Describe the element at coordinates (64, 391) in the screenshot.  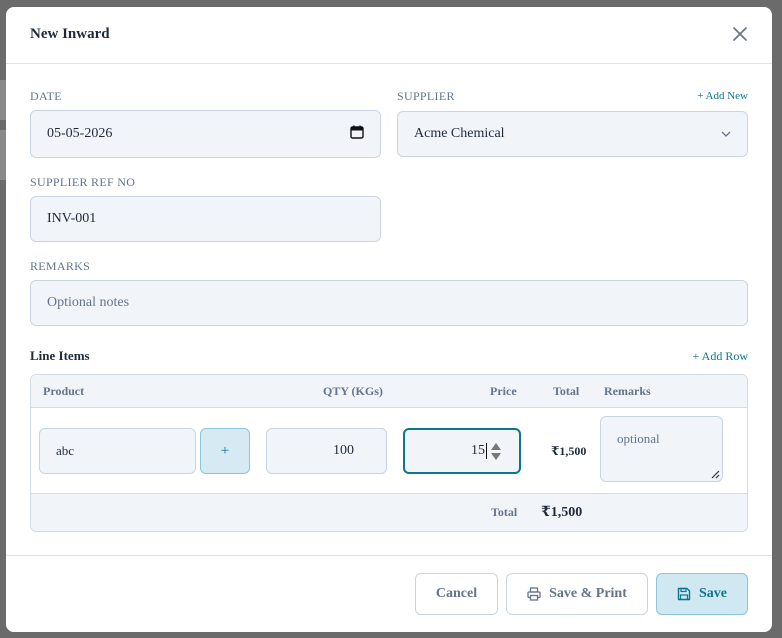
I see `column-header-product: Product` at that location.